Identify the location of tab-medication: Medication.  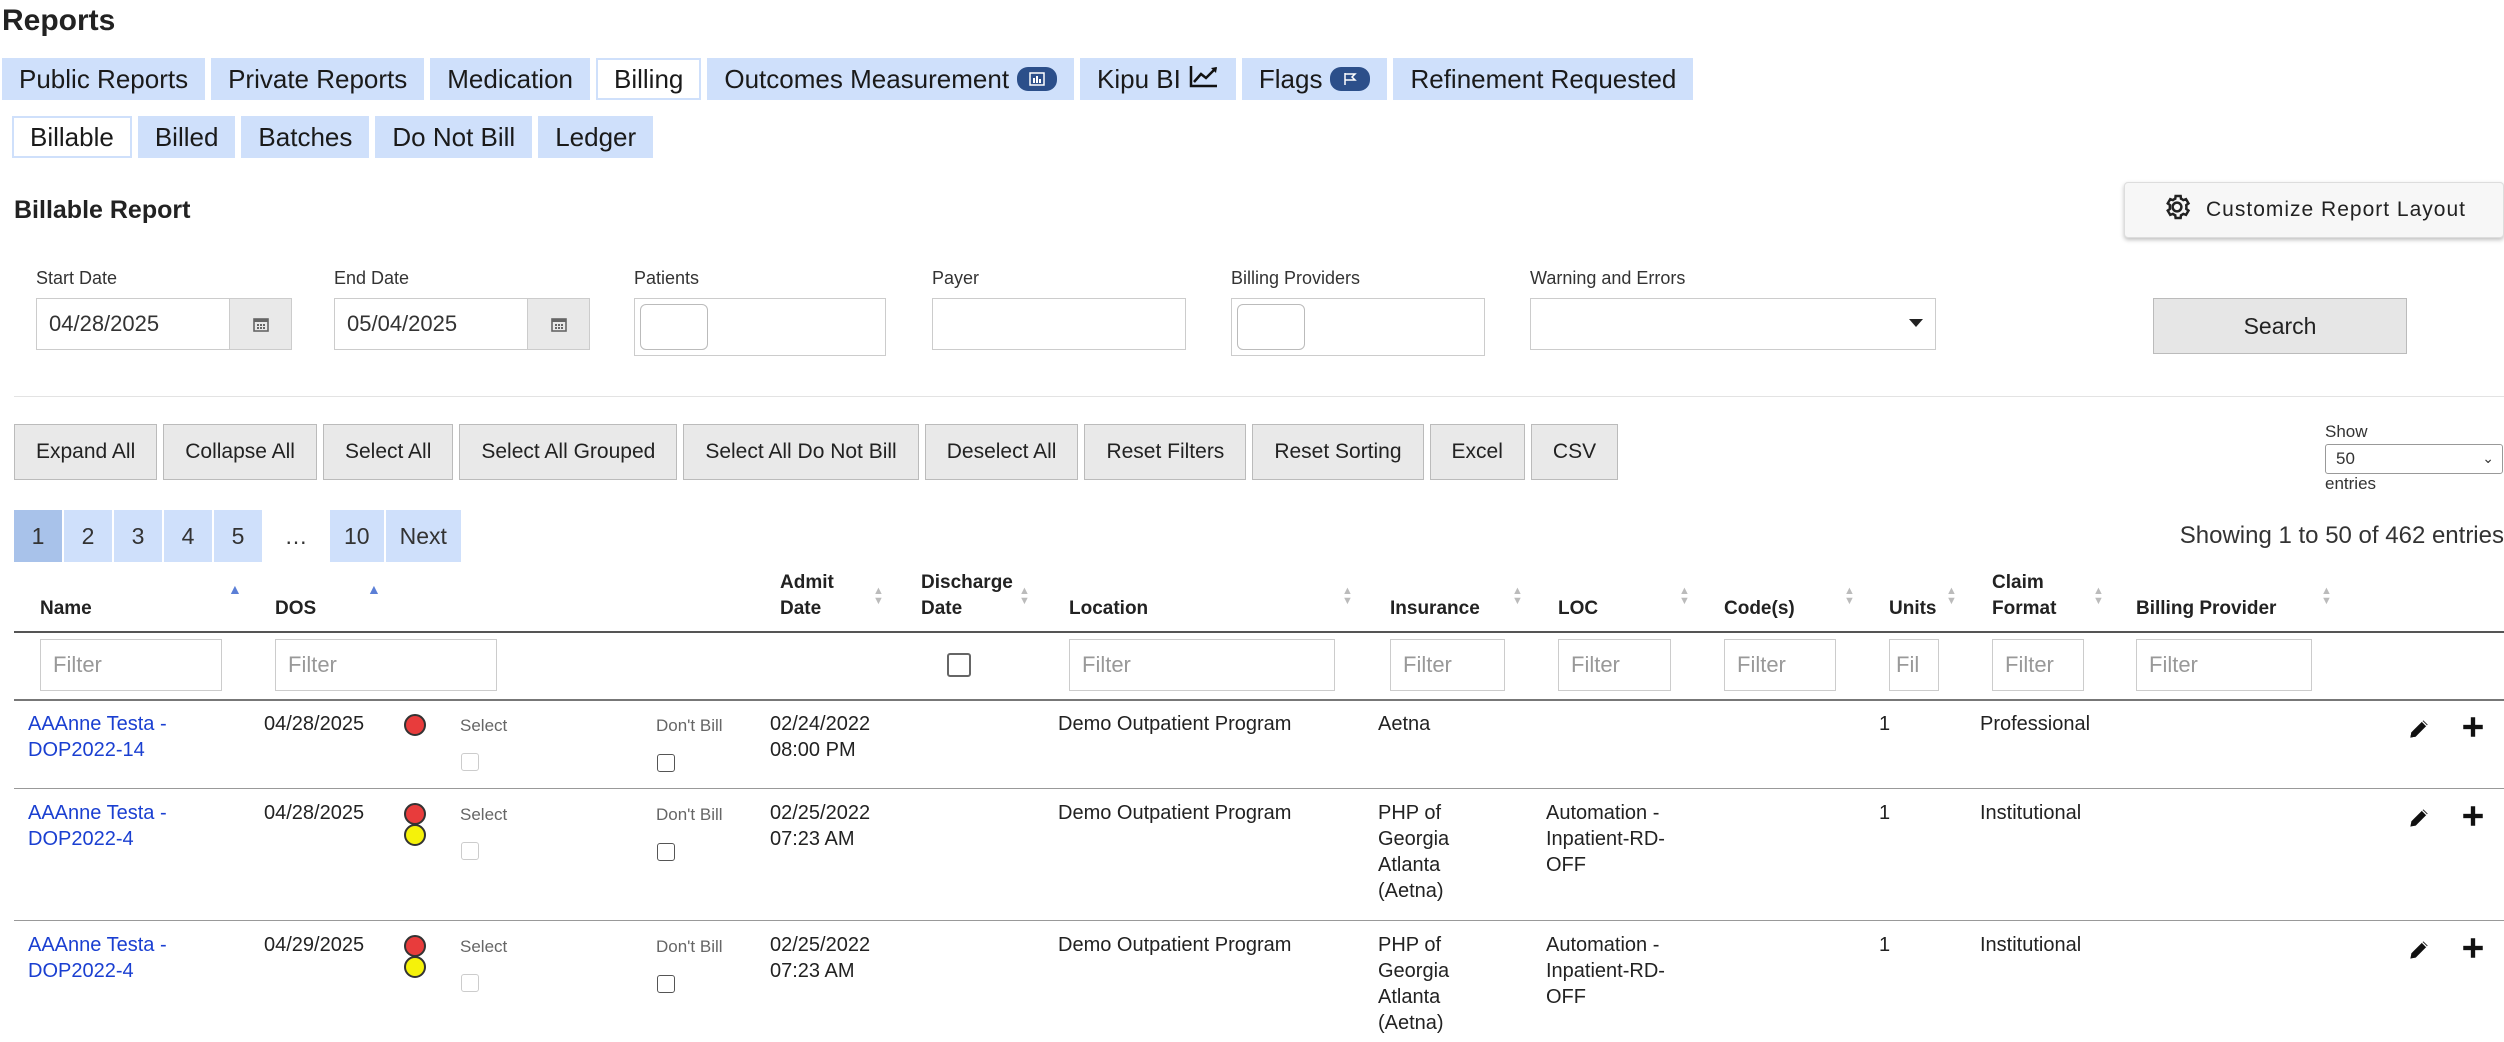
(510, 79).